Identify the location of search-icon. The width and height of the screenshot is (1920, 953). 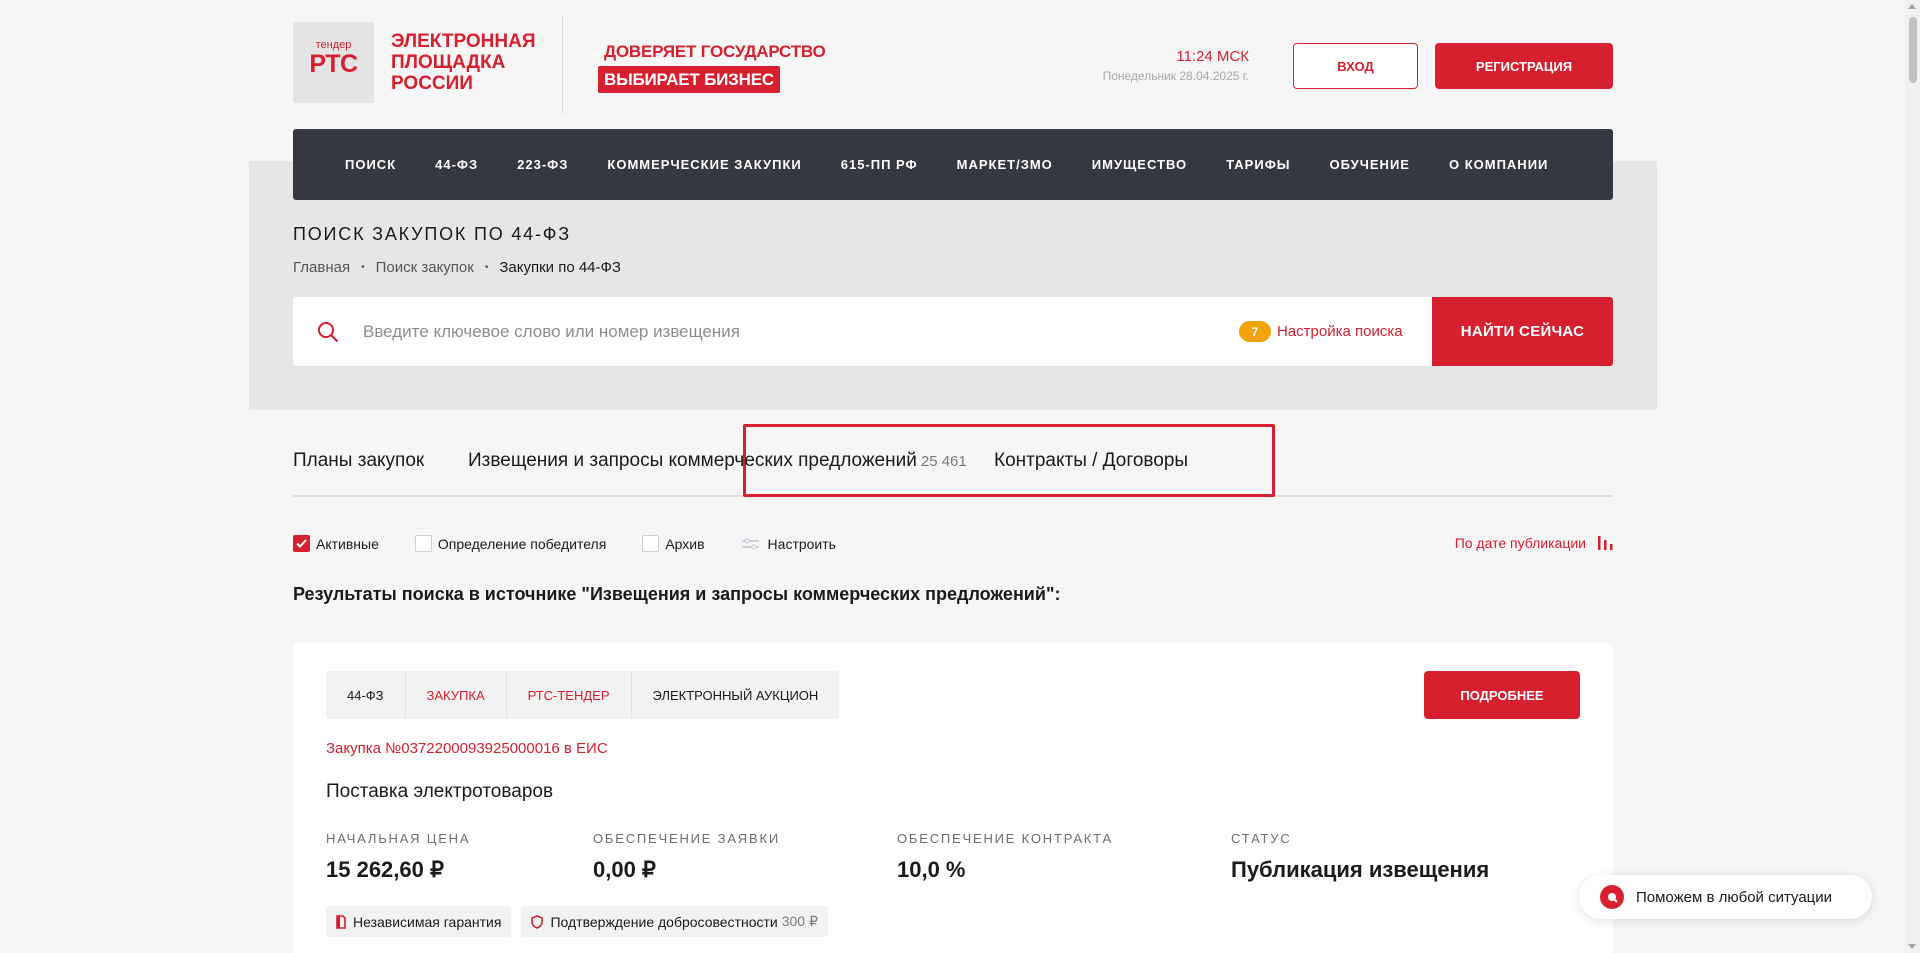
(328, 332).